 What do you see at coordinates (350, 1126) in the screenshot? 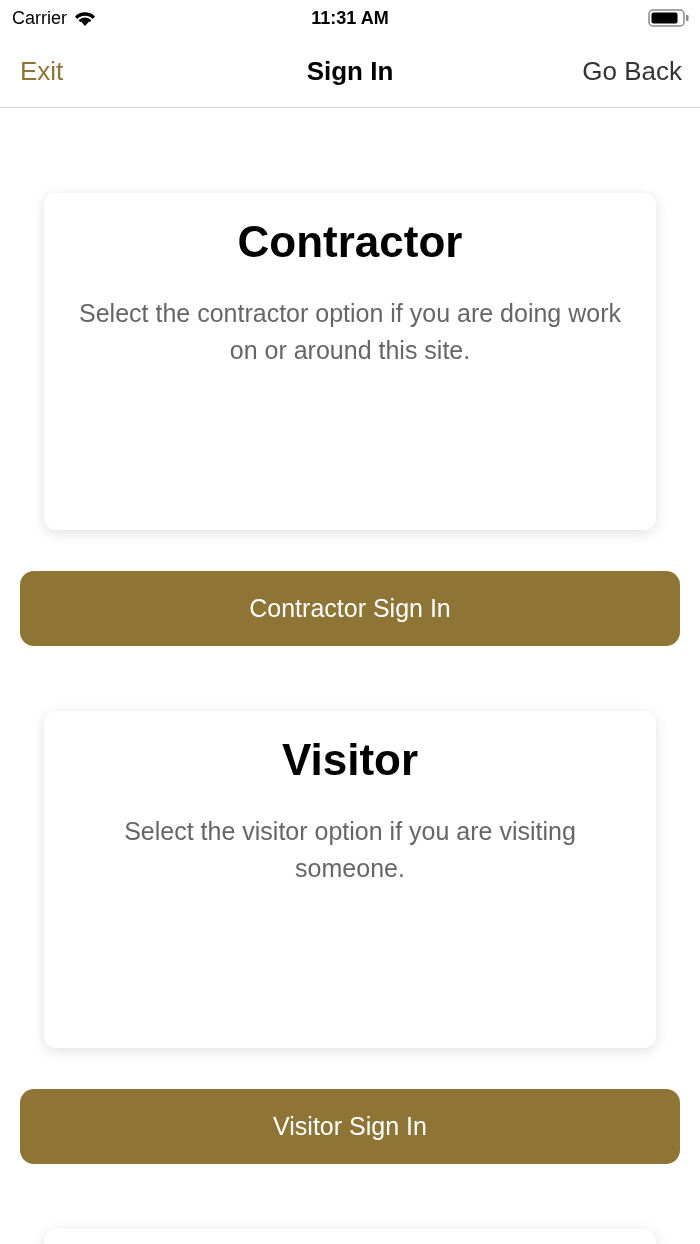
I see `sign-in-button: Visitor Sign In` at bounding box center [350, 1126].